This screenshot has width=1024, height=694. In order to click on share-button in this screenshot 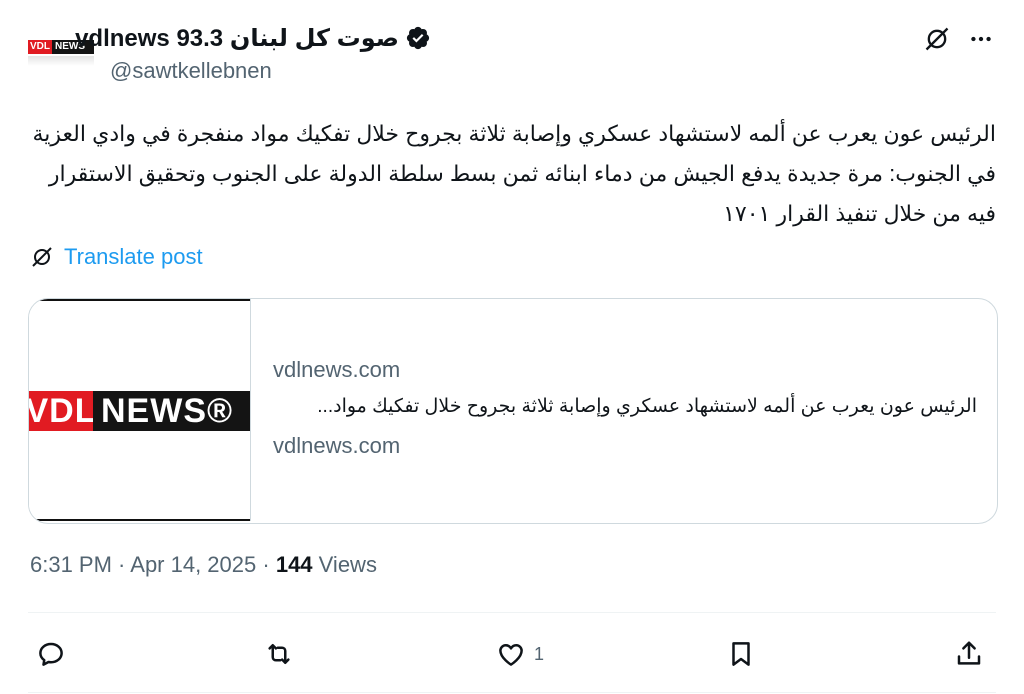, I will do `click(969, 654)`.